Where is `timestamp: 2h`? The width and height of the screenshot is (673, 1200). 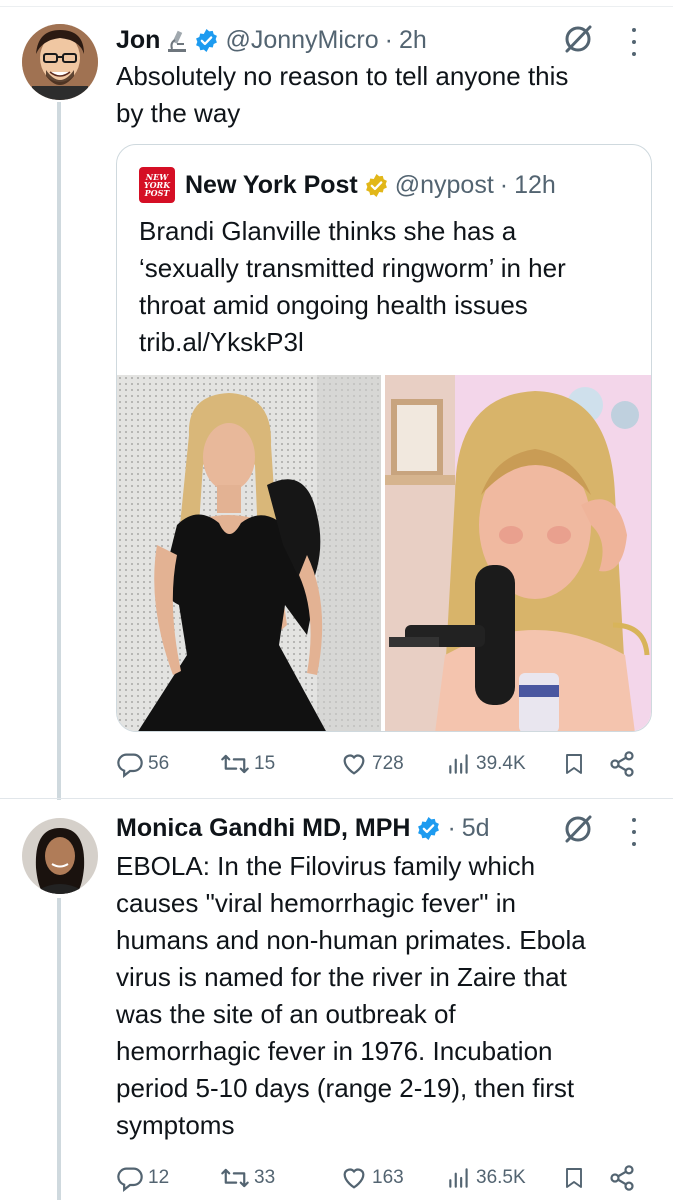
timestamp: 2h is located at coordinates (413, 40).